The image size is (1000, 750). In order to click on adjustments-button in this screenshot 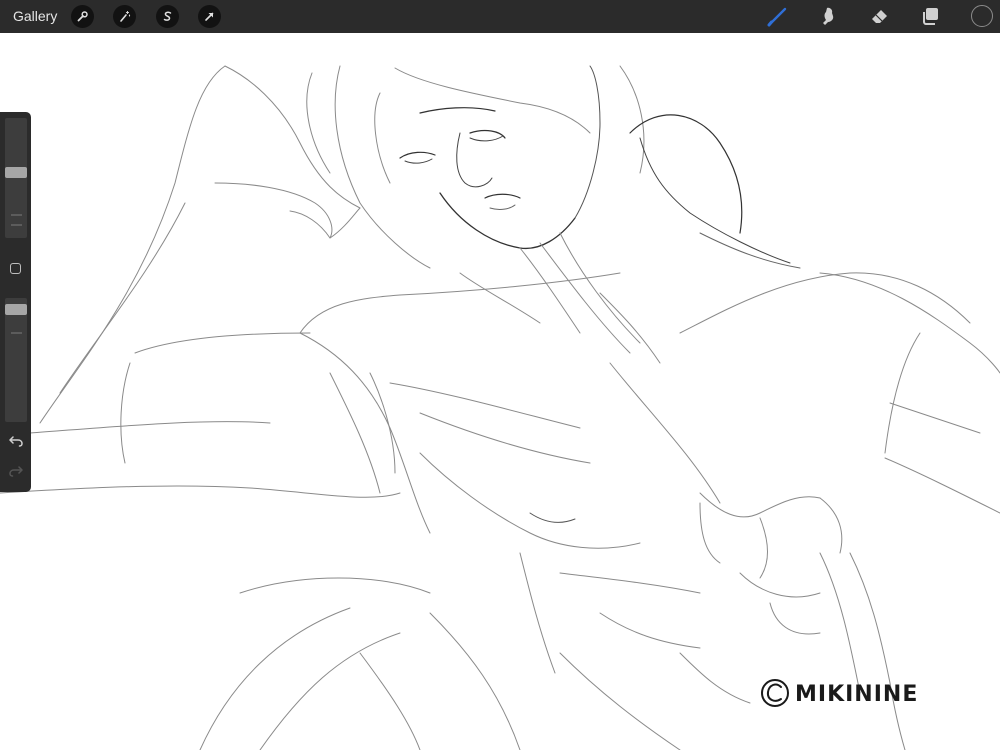, I will do `click(124, 16)`.